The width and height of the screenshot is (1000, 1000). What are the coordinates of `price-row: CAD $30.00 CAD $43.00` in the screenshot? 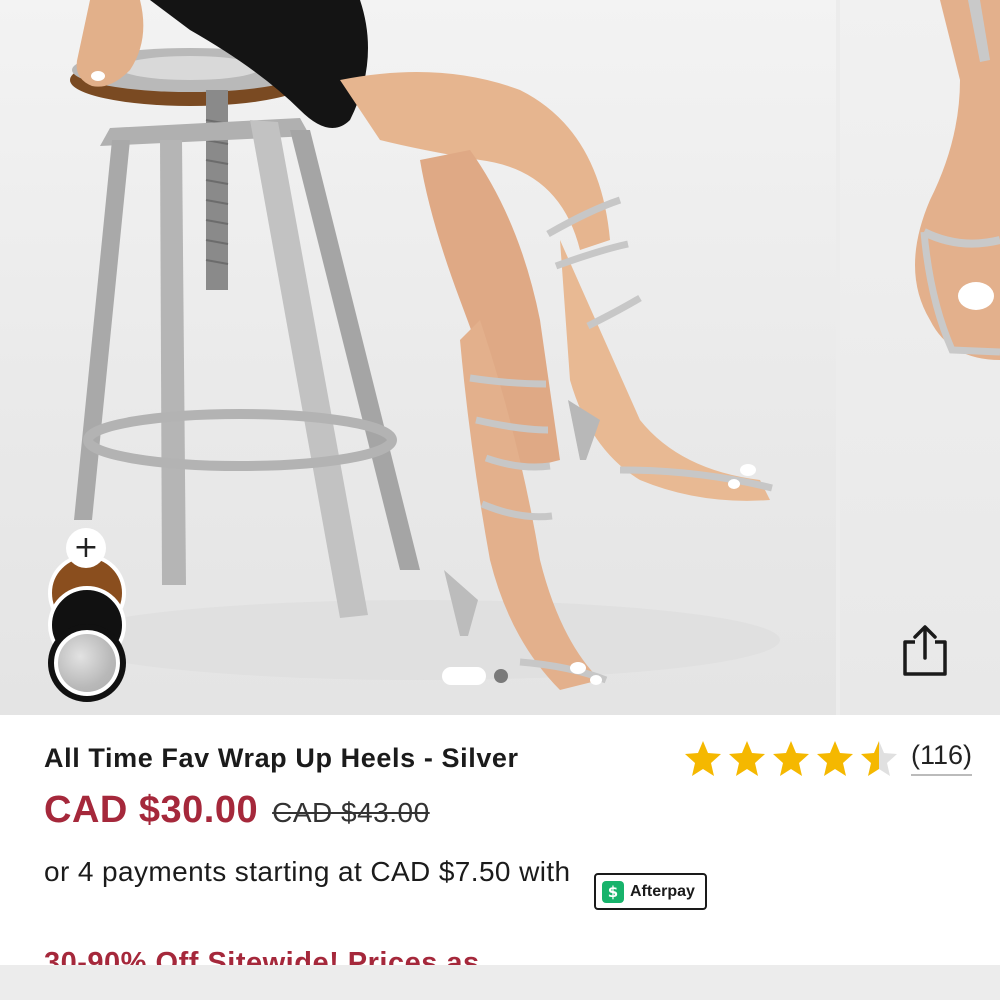 It's located at (237, 810).